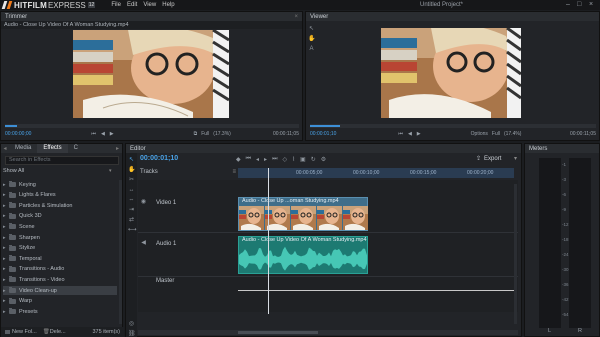 This screenshot has width=600, height=337. Describe the element at coordinates (19, 226) in the screenshot. I see `effects-folder-item: ▸ Scene` at that location.